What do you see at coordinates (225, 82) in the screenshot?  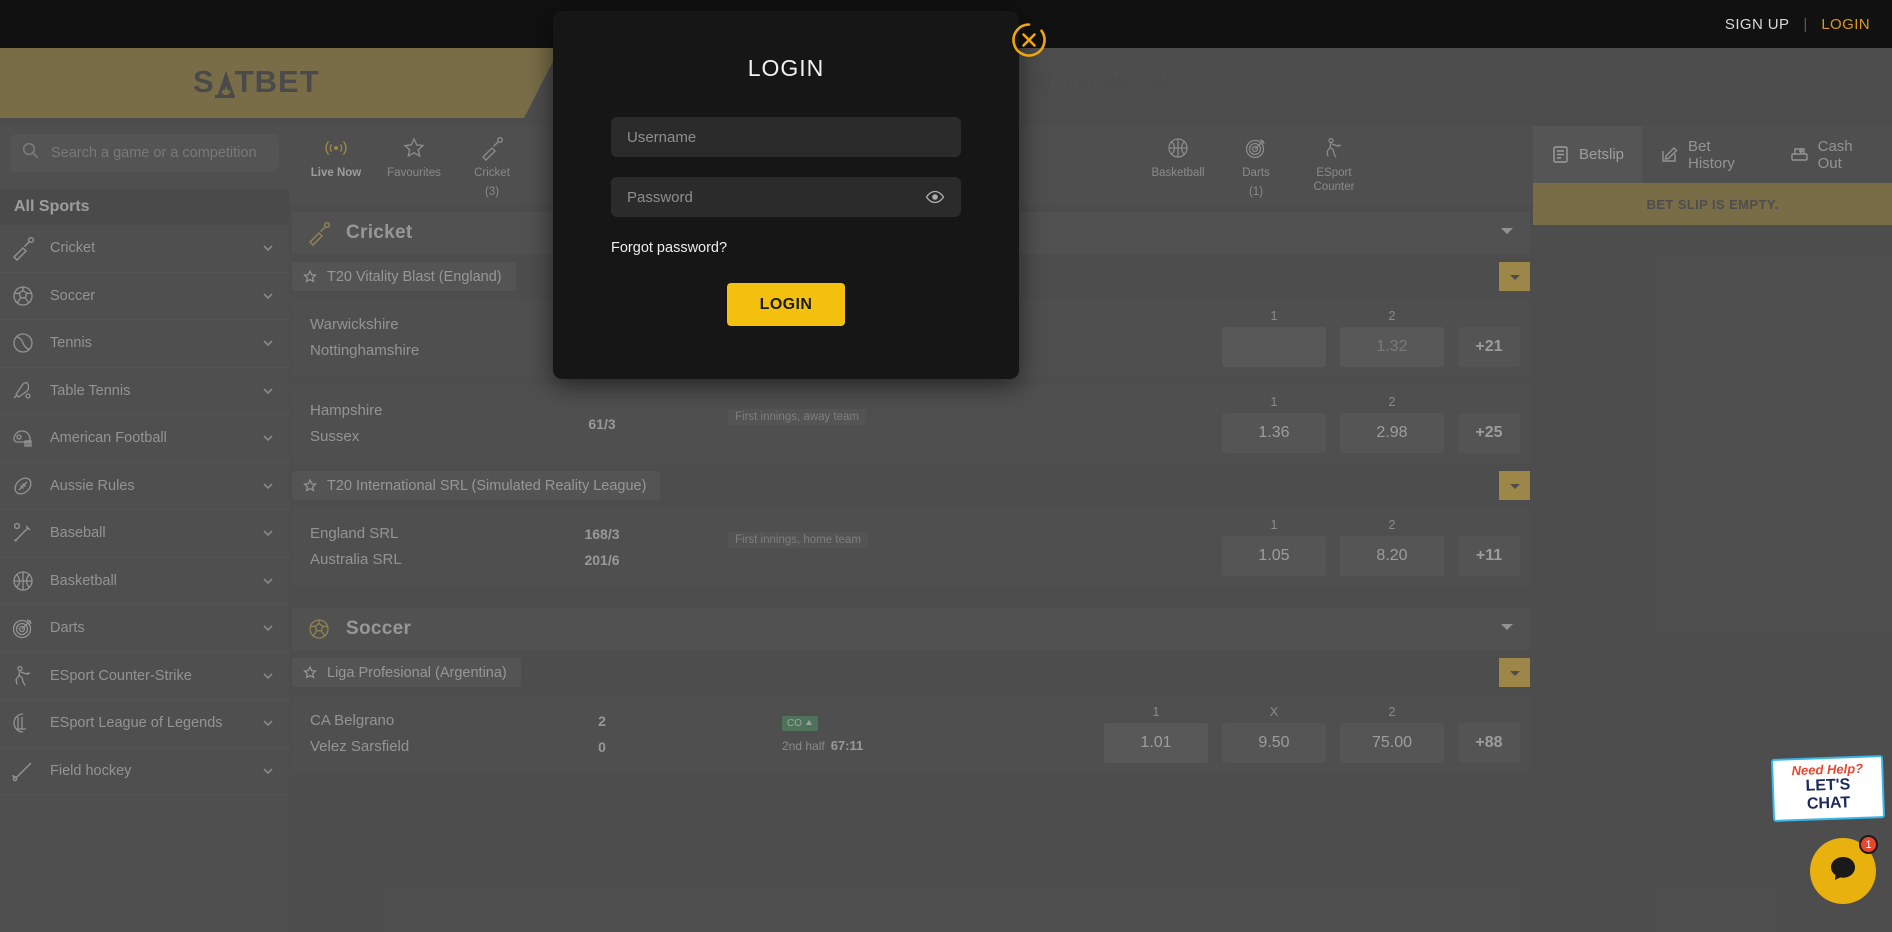 I see `logo-a-glyph-icon` at bounding box center [225, 82].